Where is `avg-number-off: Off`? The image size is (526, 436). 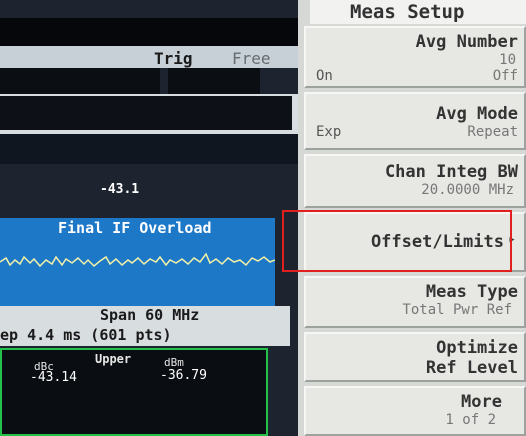 avg-number-off: Off is located at coordinates (505, 76).